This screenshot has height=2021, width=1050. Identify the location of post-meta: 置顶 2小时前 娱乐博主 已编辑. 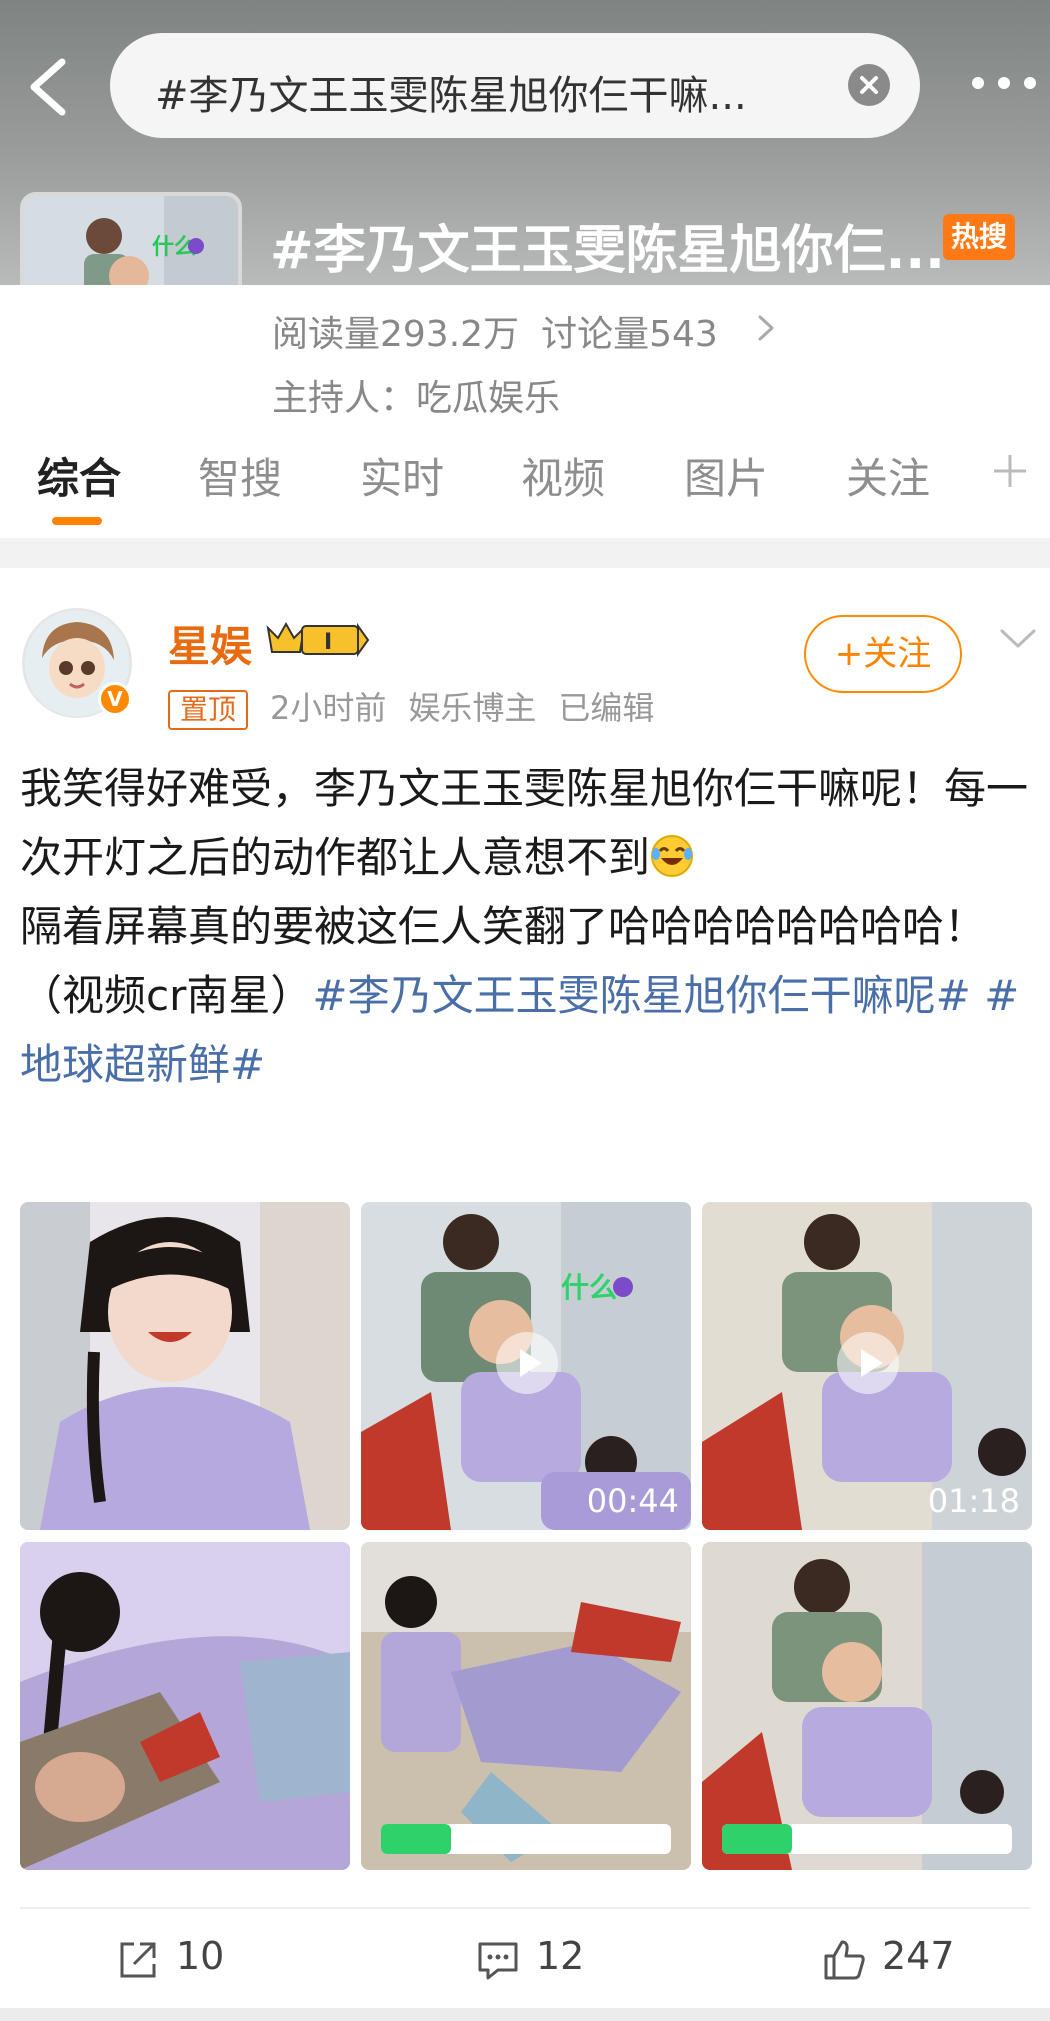
(422, 706).